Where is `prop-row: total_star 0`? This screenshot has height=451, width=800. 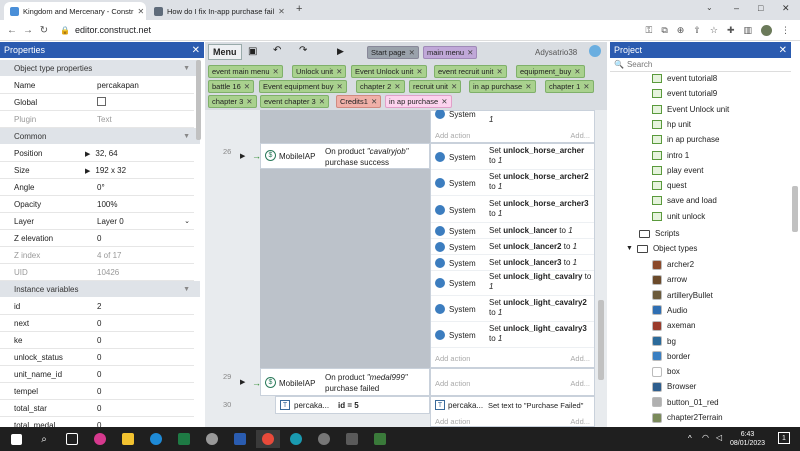 prop-row: total_star 0 is located at coordinates (97, 408).